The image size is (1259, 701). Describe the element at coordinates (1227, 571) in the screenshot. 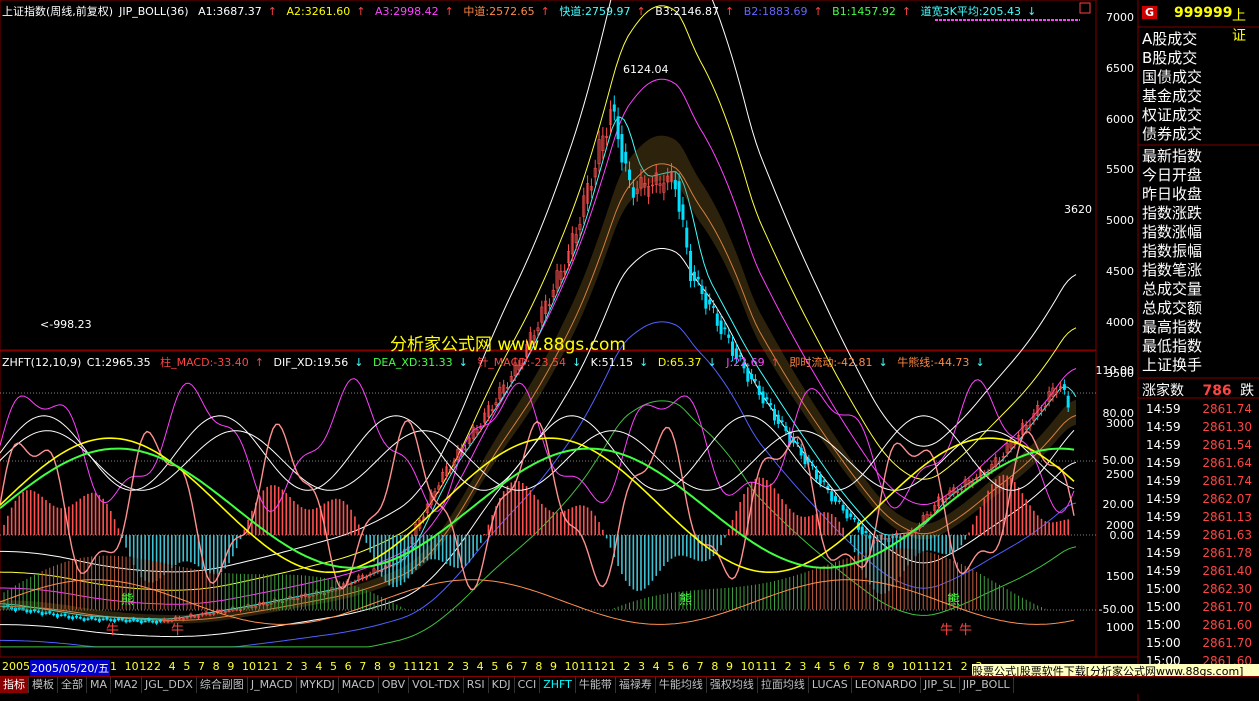

I see `tick-value: 2861.40` at that location.